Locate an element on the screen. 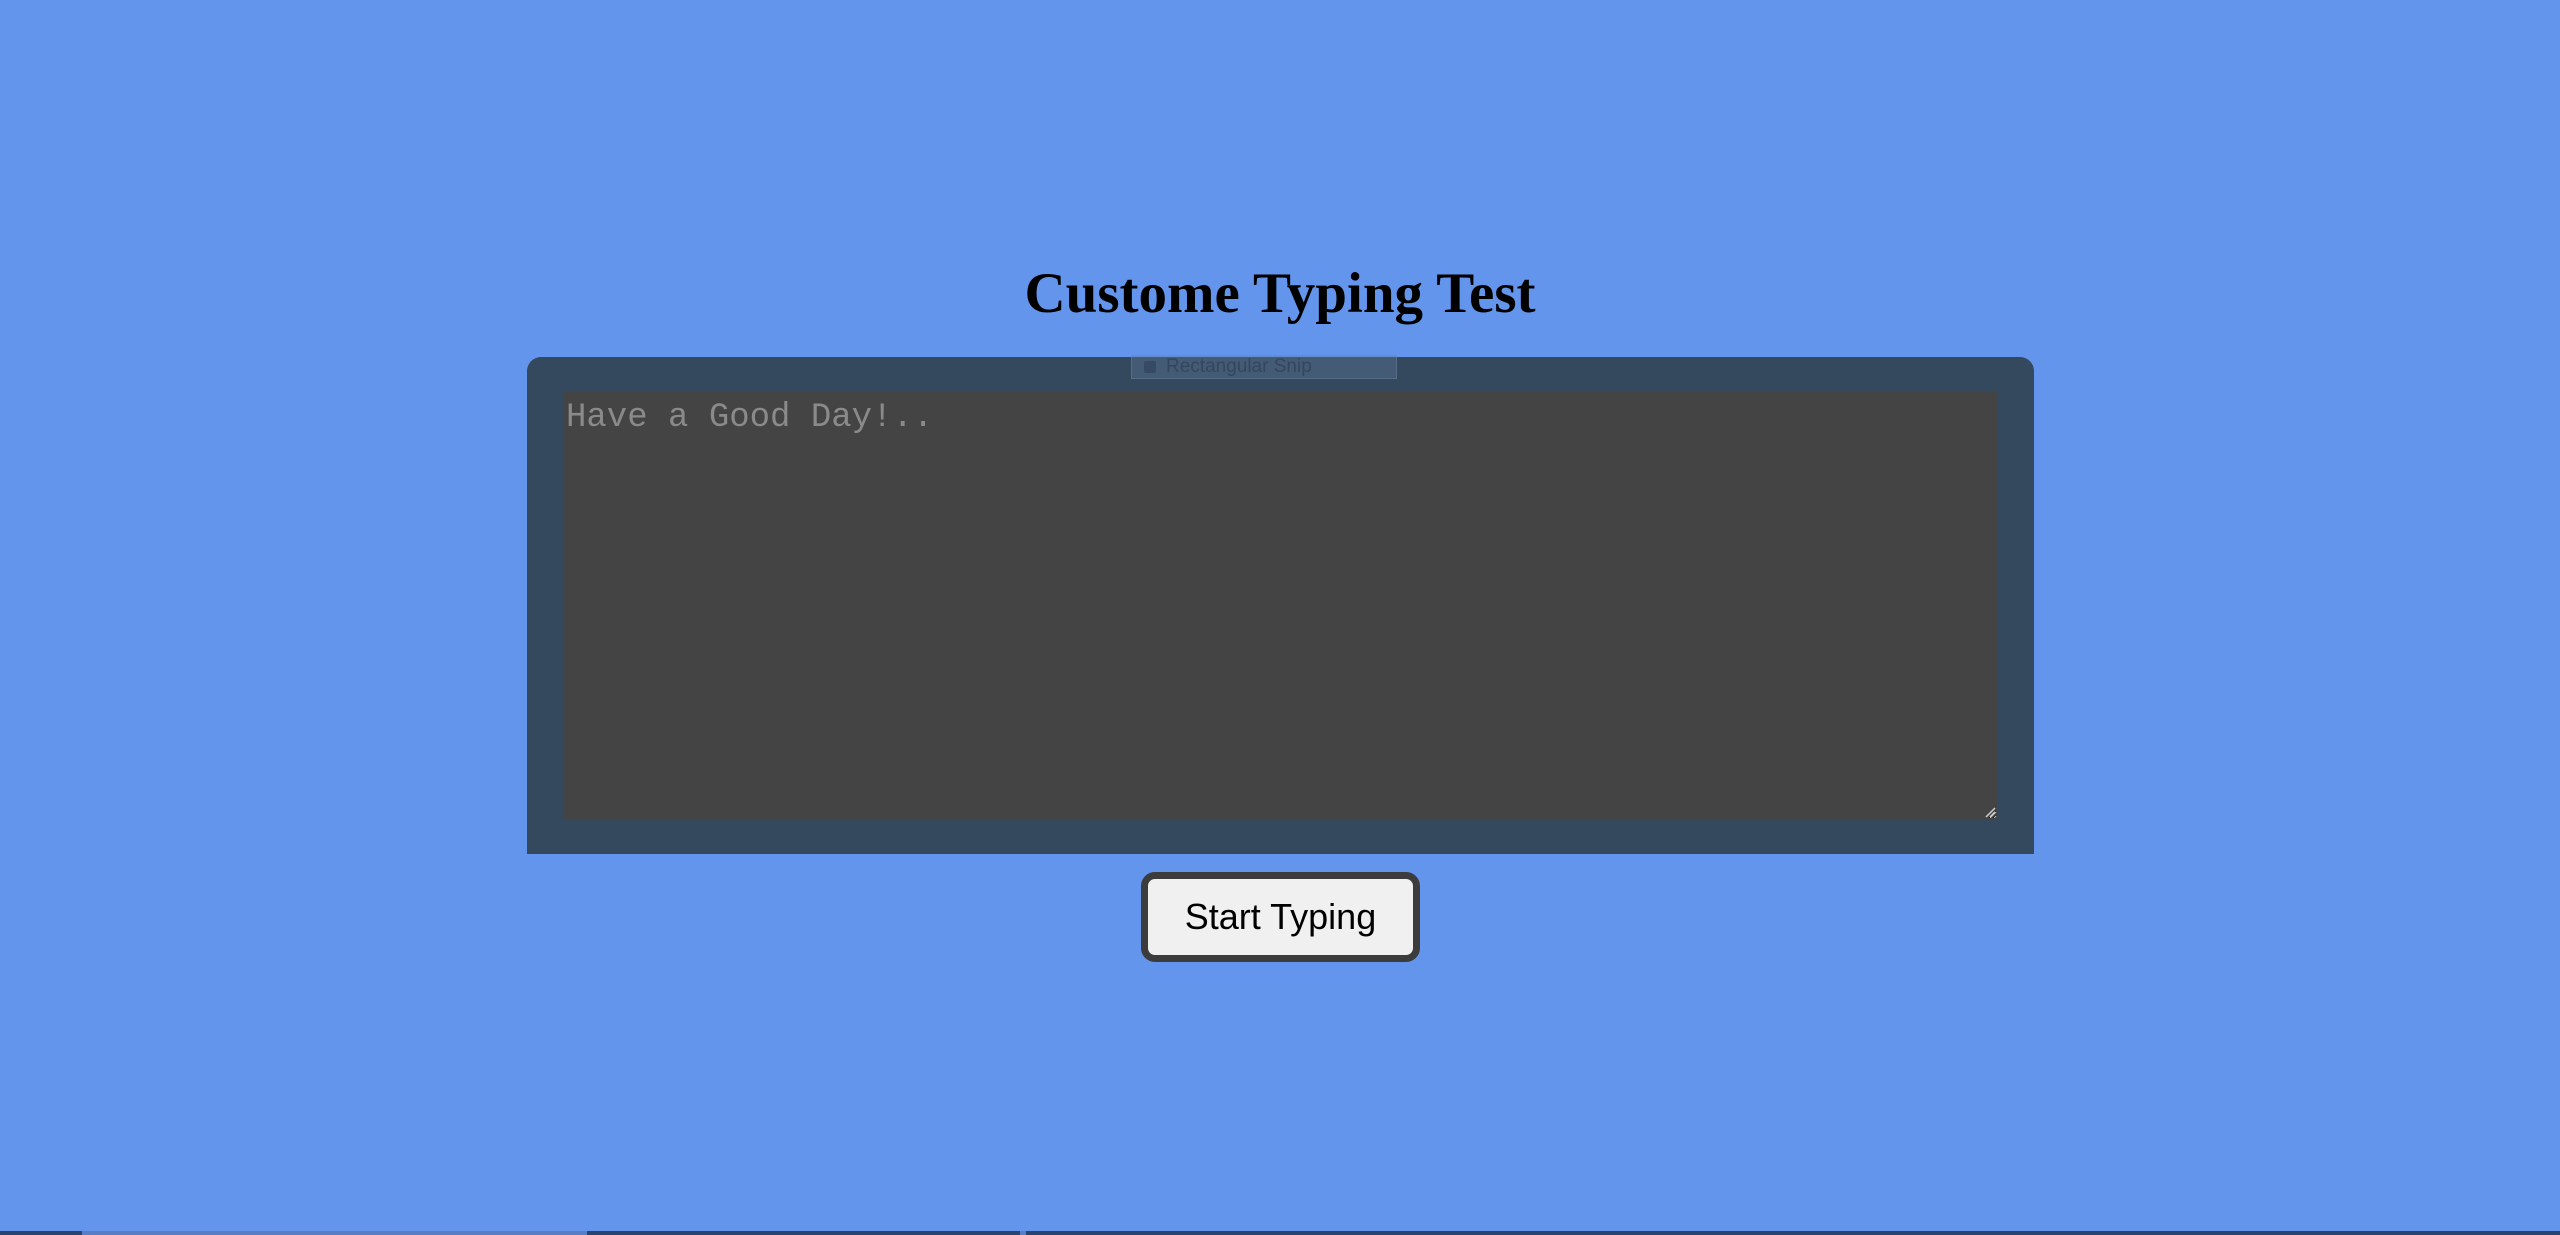 The height and width of the screenshot is (1235, 2560). snip-overlay-label: Rectangular Snip is located at coordinates (1239, 366).